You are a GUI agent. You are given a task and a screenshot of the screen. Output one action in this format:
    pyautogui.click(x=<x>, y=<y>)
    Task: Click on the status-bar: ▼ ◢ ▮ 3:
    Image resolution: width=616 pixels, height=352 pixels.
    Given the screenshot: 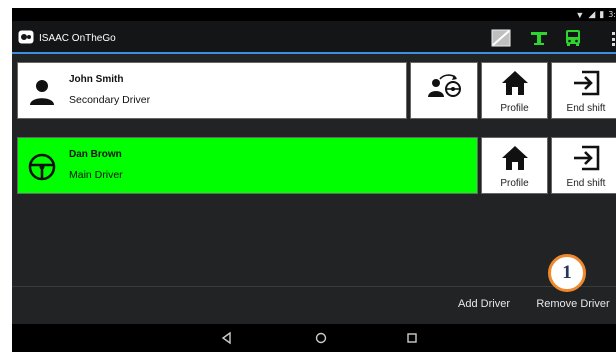 What is the action you would take?
    pyautogui.click(x=314, y=14)
    